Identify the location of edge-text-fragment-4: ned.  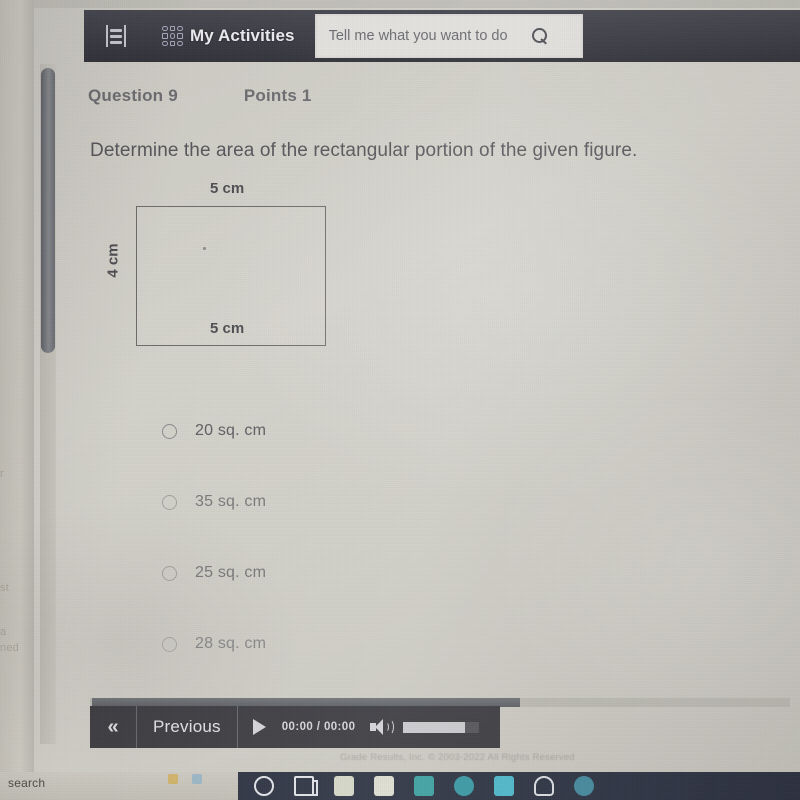
(9, 648).